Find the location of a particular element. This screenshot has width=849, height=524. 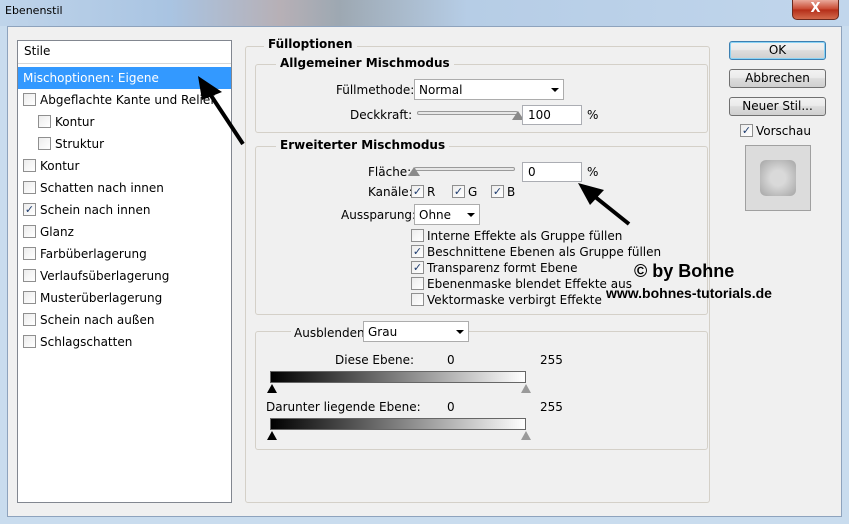

annotation-arrows is located at coordinates (414, 151).